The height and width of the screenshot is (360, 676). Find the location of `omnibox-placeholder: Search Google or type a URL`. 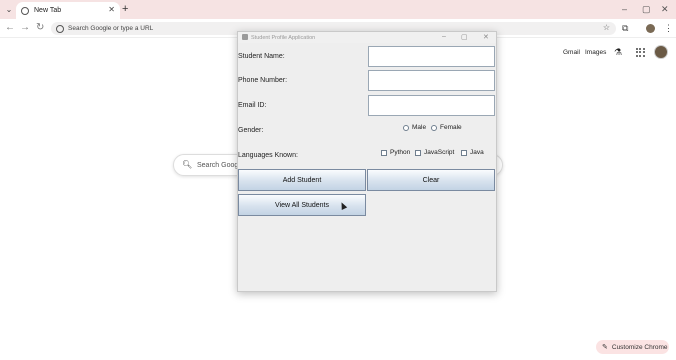

omnibox-placeholder: Search Google or type a URL is located at coordinates (111, 28).